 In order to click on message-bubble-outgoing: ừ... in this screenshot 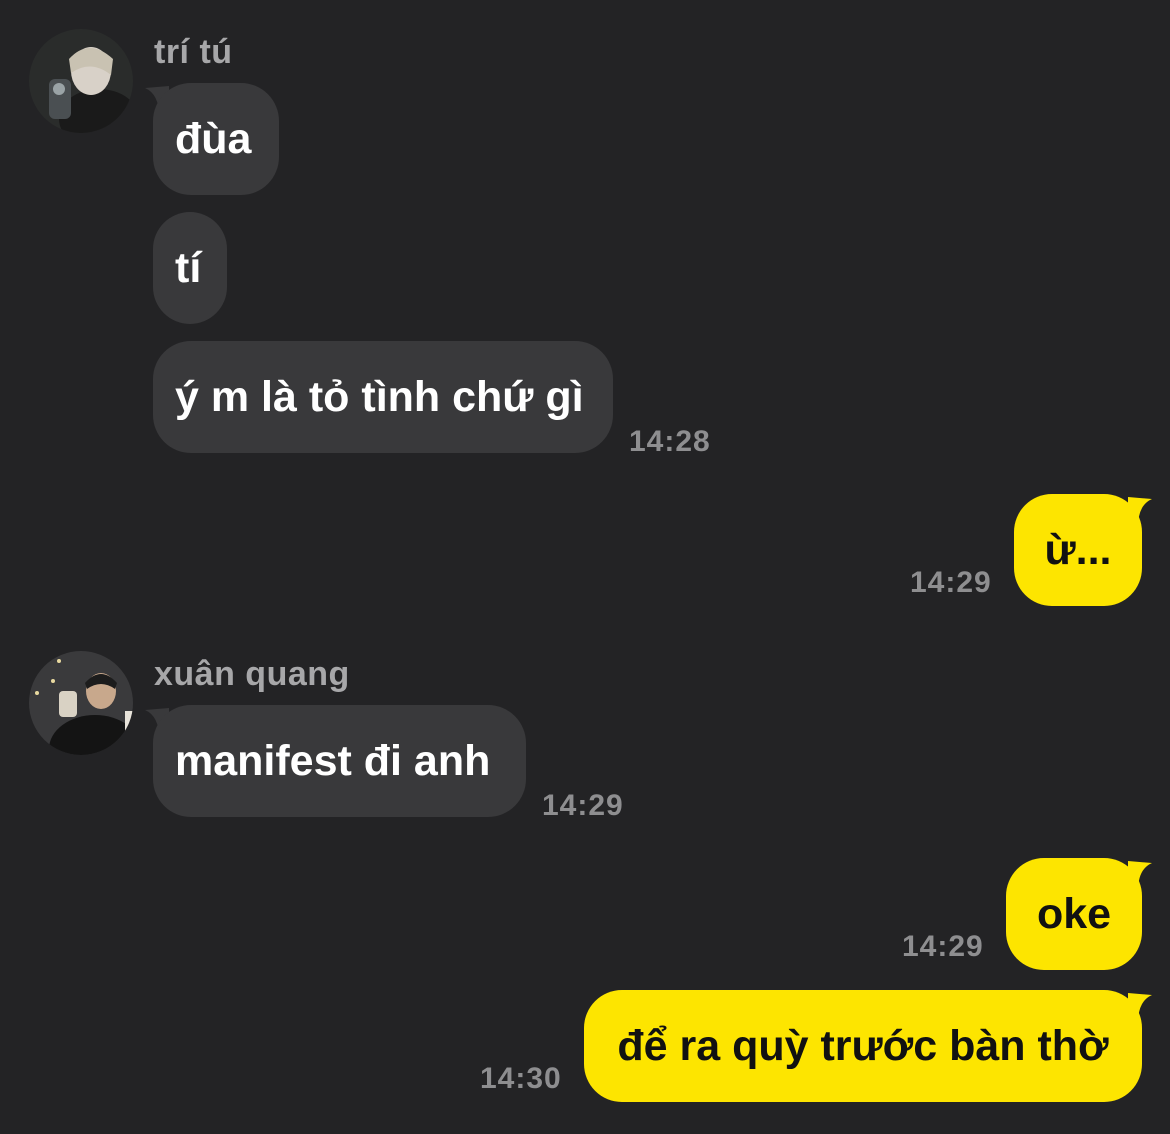, I will do `click(1078, 550)`.